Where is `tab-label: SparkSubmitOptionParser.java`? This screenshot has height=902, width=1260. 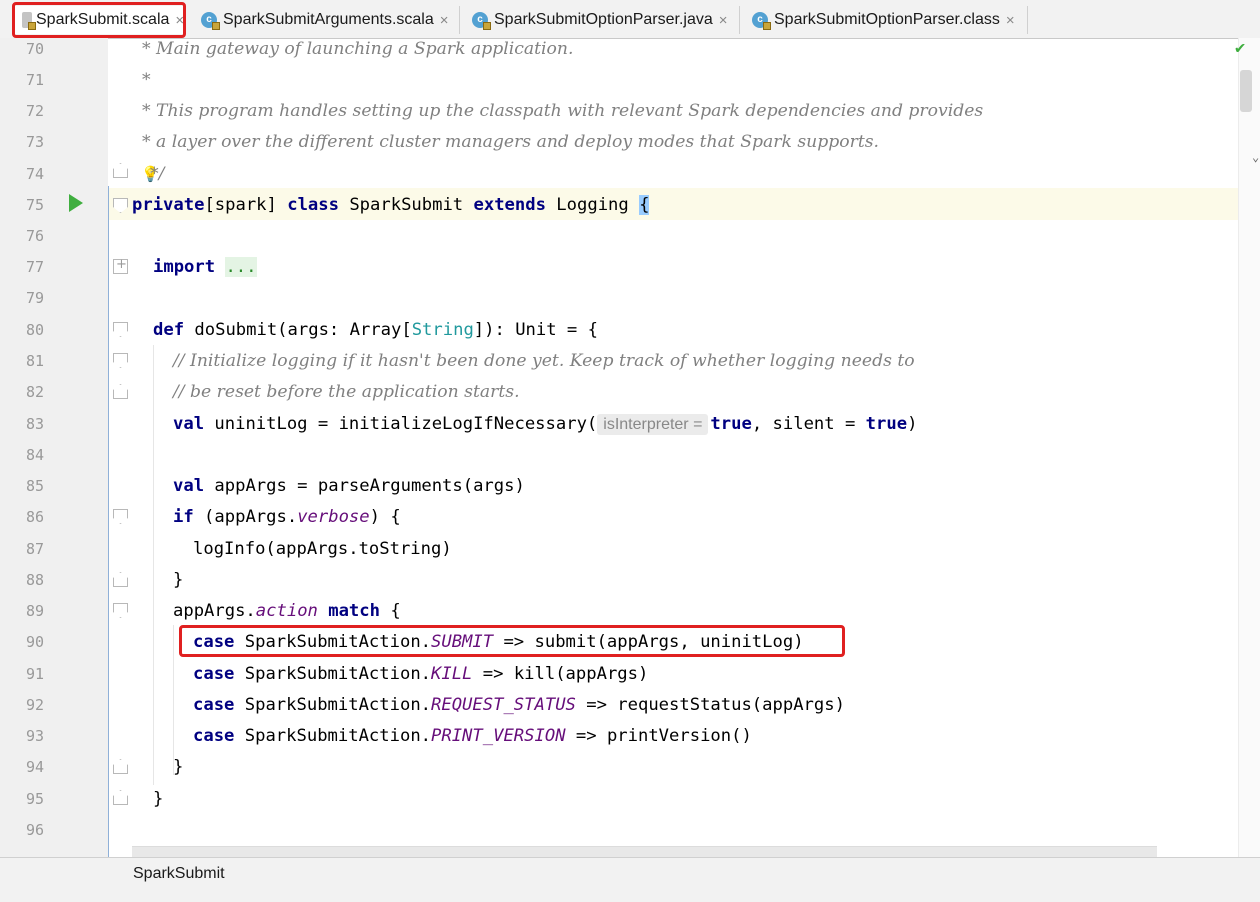 tab-label: SparkSubmitOptionParser.java is located at coordinates (603, 19).